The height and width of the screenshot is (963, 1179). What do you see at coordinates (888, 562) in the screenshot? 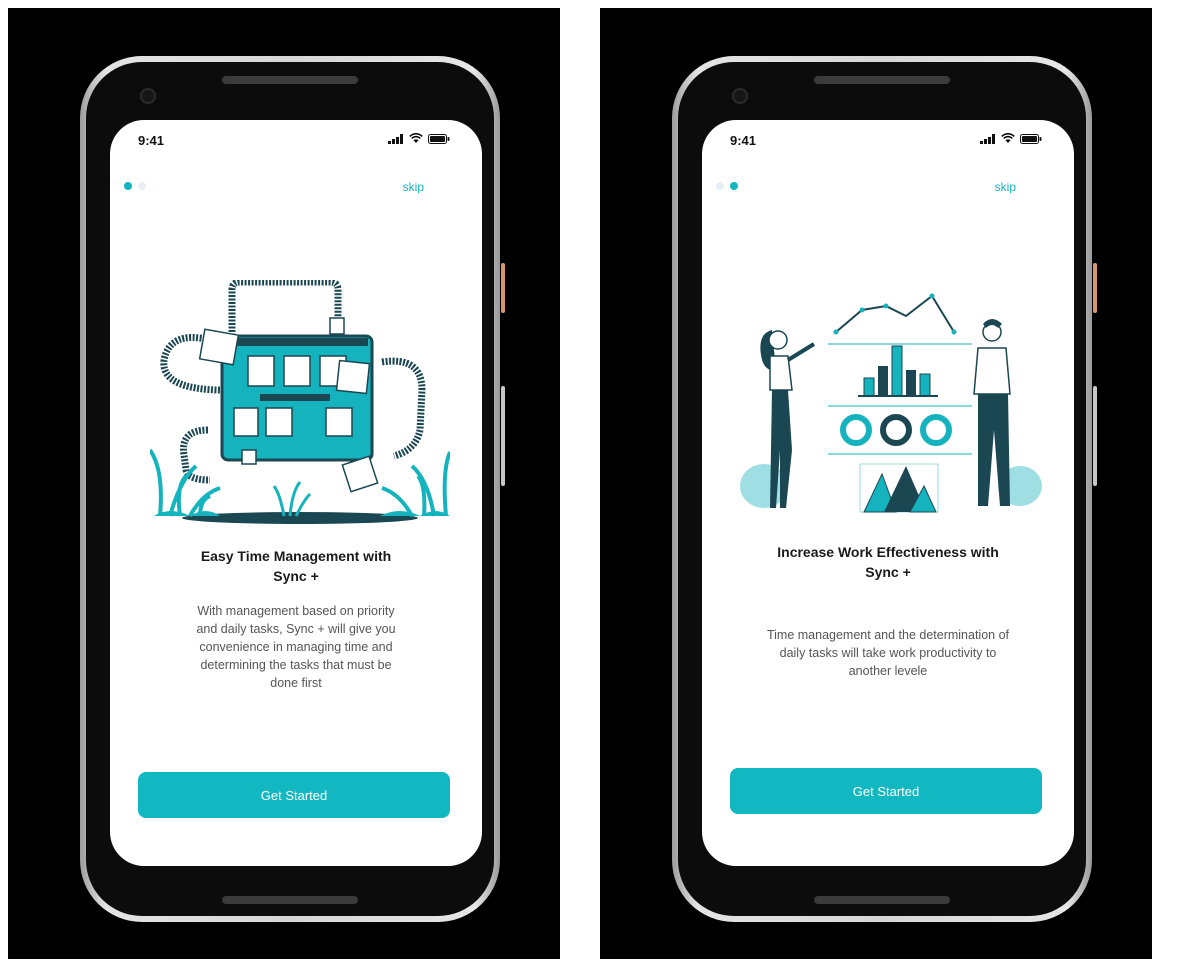
I see `onboarding-title: Increase Work Effectiveness with Sync +` at bounding box center [888, 562].